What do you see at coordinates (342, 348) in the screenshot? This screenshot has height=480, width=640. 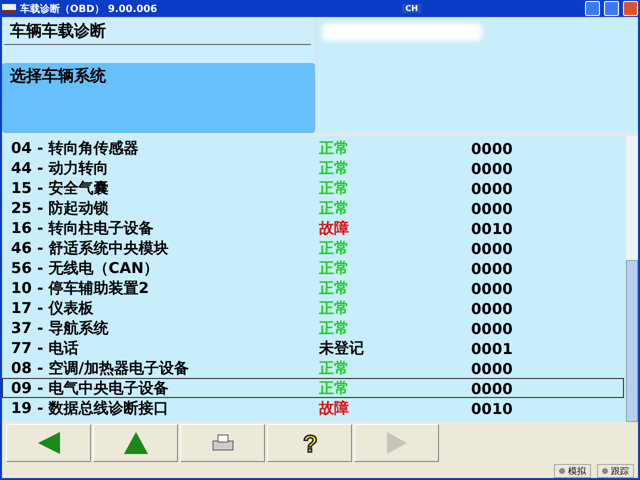 I see `status-text: 未登记` at bounding box center [342, 348].